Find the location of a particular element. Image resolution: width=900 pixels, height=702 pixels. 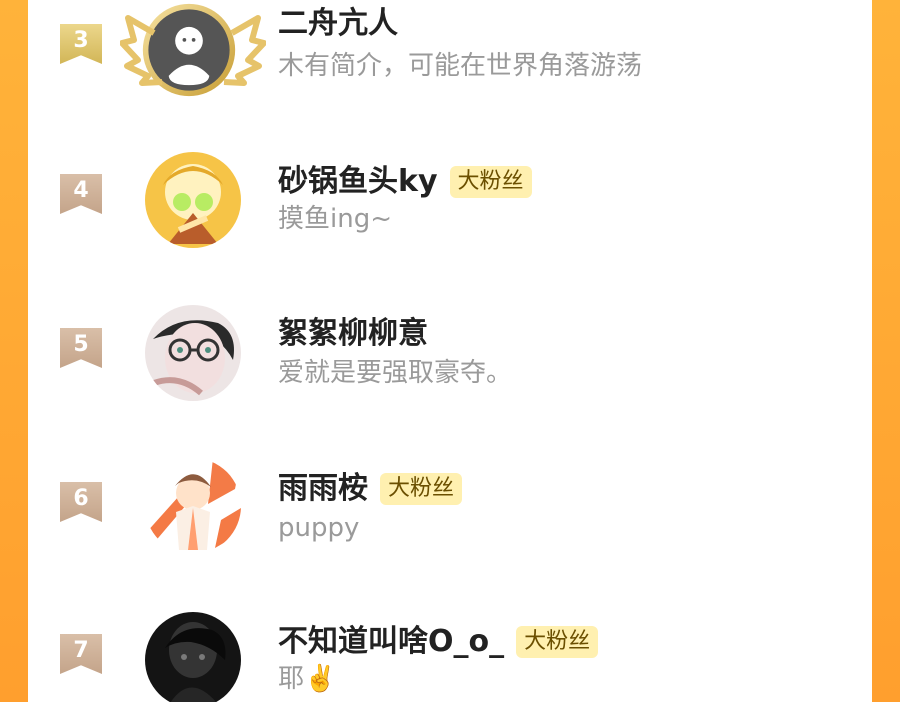

user-name-line: 雨雨桉 大粉丝 is located at coordinates (370, 489).